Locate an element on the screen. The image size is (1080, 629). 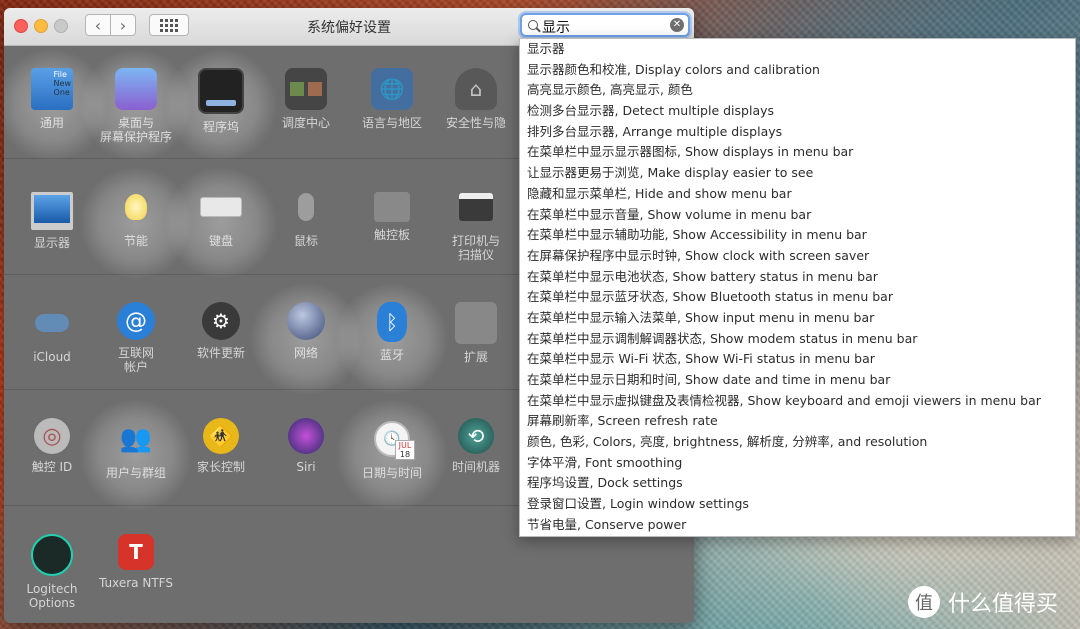
clear-icon: ✕ is located at coordinates (677, 25).